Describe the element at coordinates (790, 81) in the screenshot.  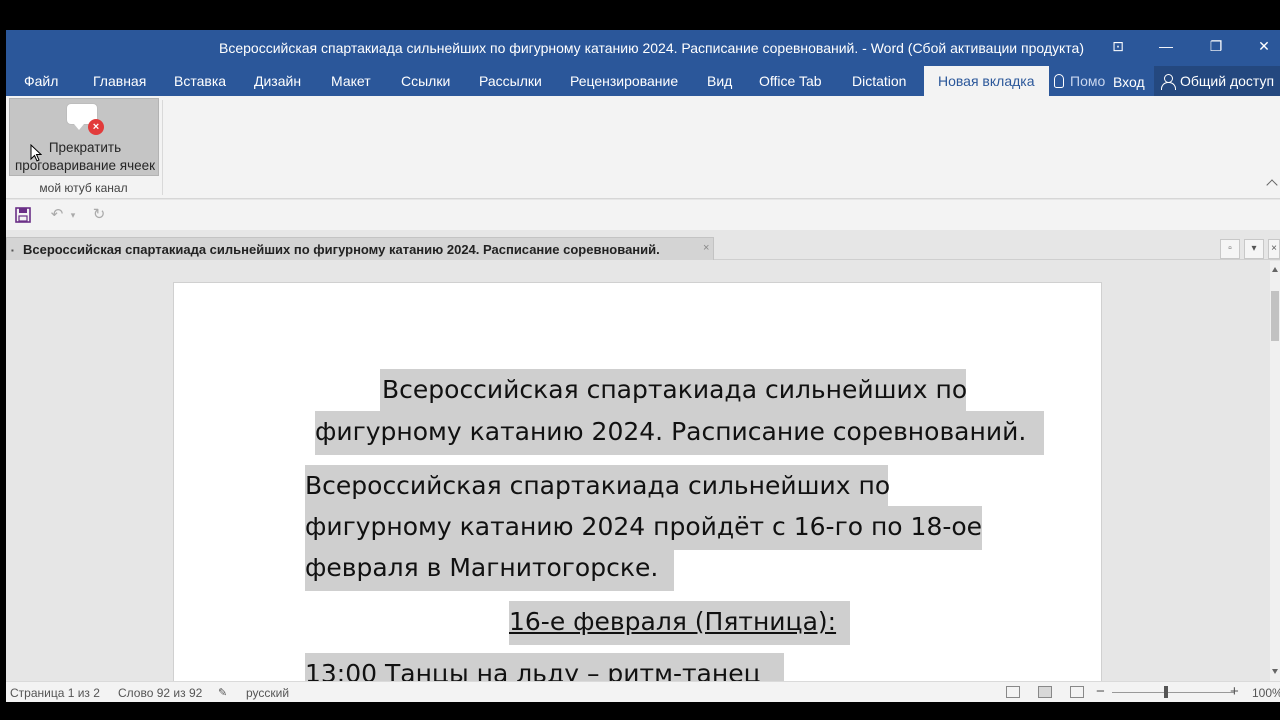
I see `tab-office-tab: Office Tab` at that location.